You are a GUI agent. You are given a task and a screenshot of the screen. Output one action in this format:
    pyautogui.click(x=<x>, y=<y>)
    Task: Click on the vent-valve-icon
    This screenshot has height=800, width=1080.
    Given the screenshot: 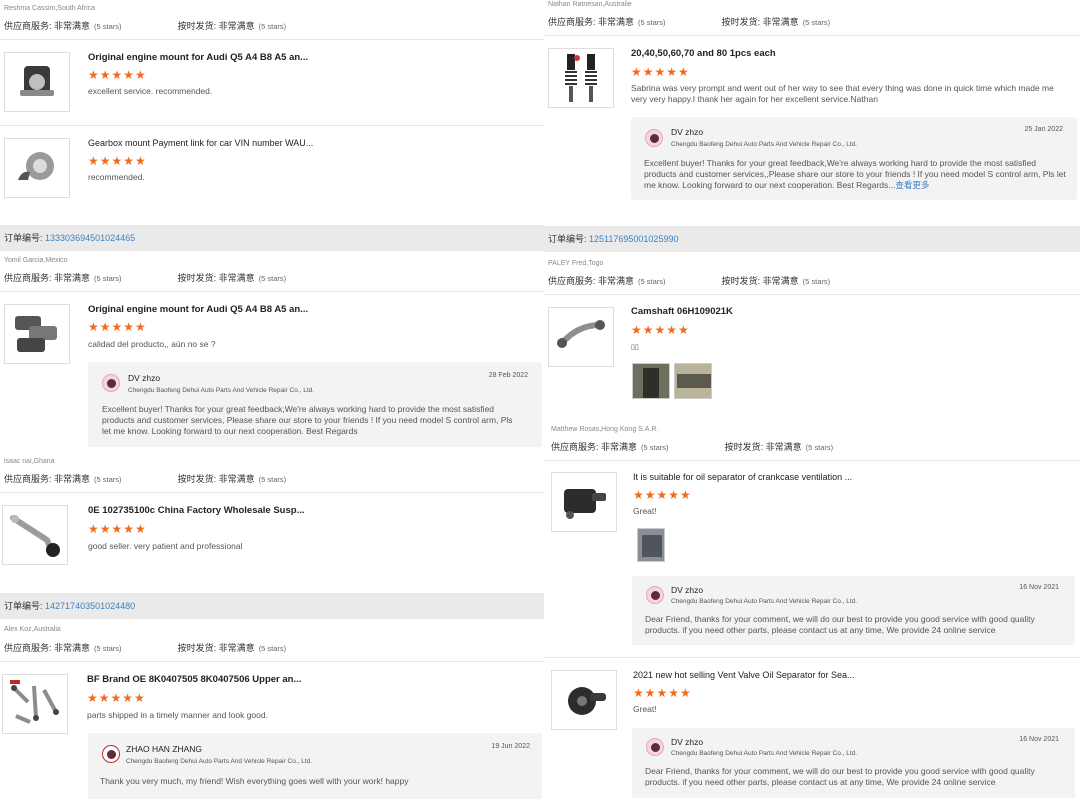 What is the action you would take?
    pyautogui.click(x=587, y=701)
    